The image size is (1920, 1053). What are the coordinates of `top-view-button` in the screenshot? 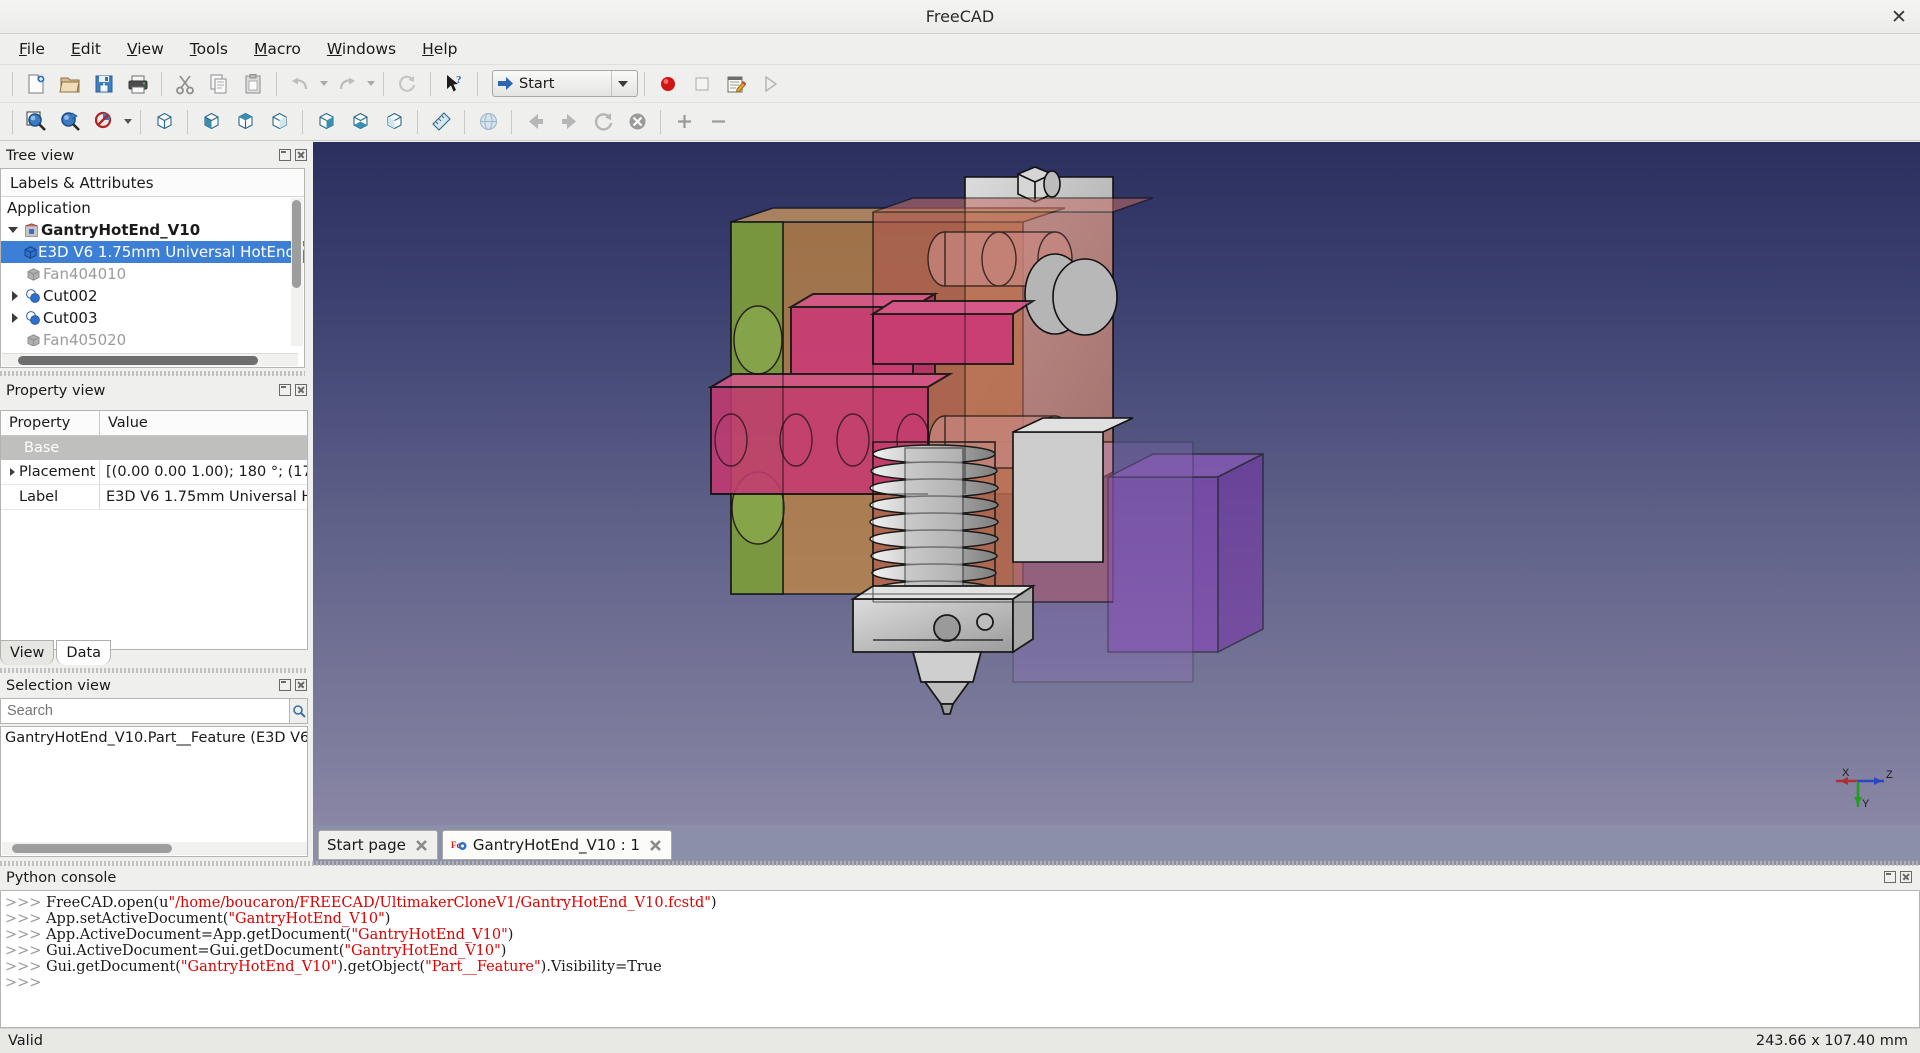 It's located at (245, 122).